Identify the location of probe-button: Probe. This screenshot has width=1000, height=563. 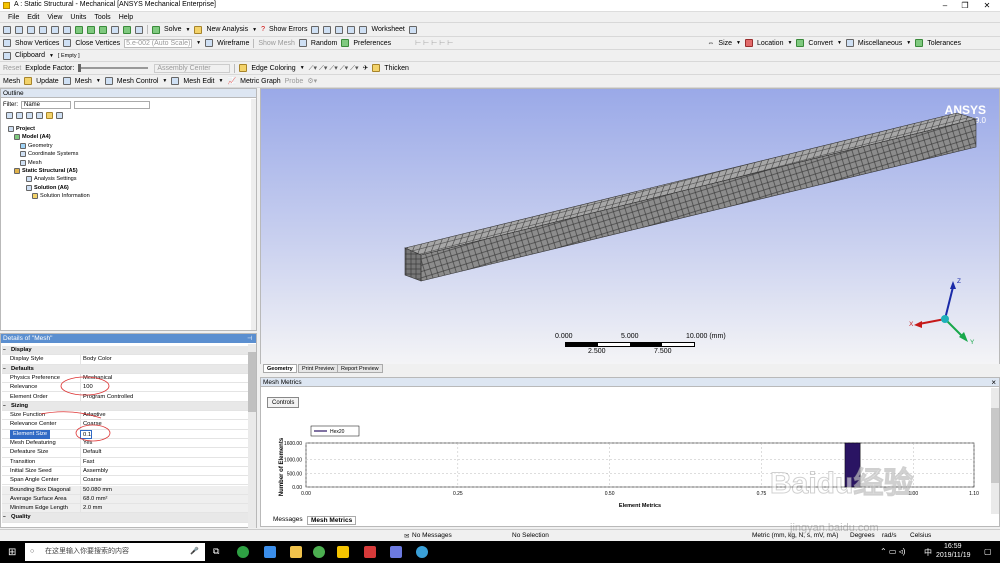
(294, 81).